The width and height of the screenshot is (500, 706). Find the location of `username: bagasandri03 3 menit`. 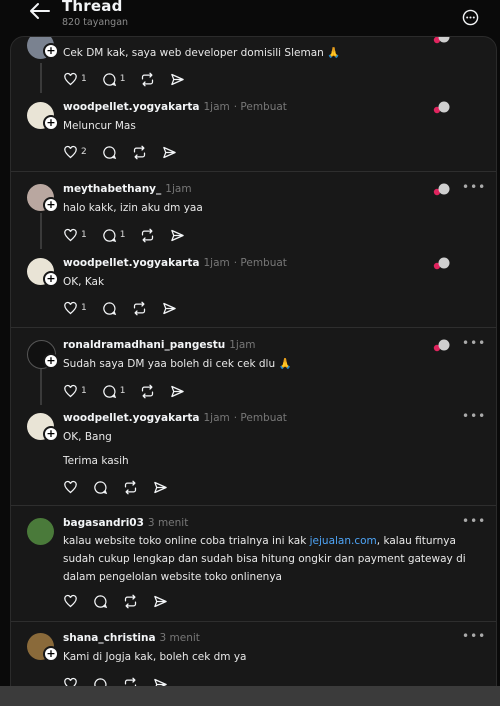

username: bagasandri03 3 menit is located at coordinates (125, 523).